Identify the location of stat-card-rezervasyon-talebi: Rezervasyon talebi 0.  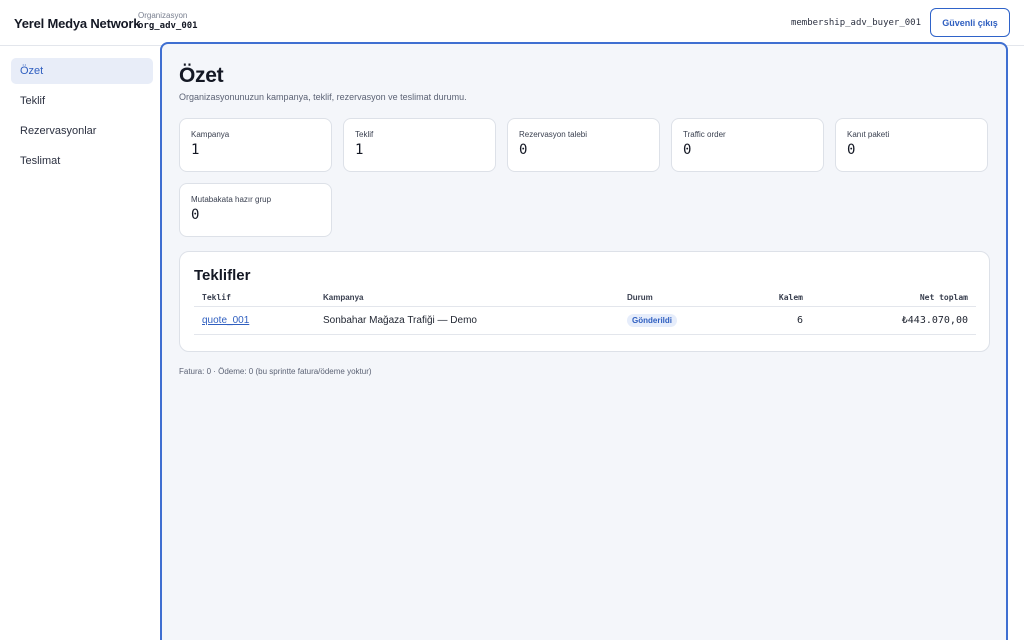
(583, 145).